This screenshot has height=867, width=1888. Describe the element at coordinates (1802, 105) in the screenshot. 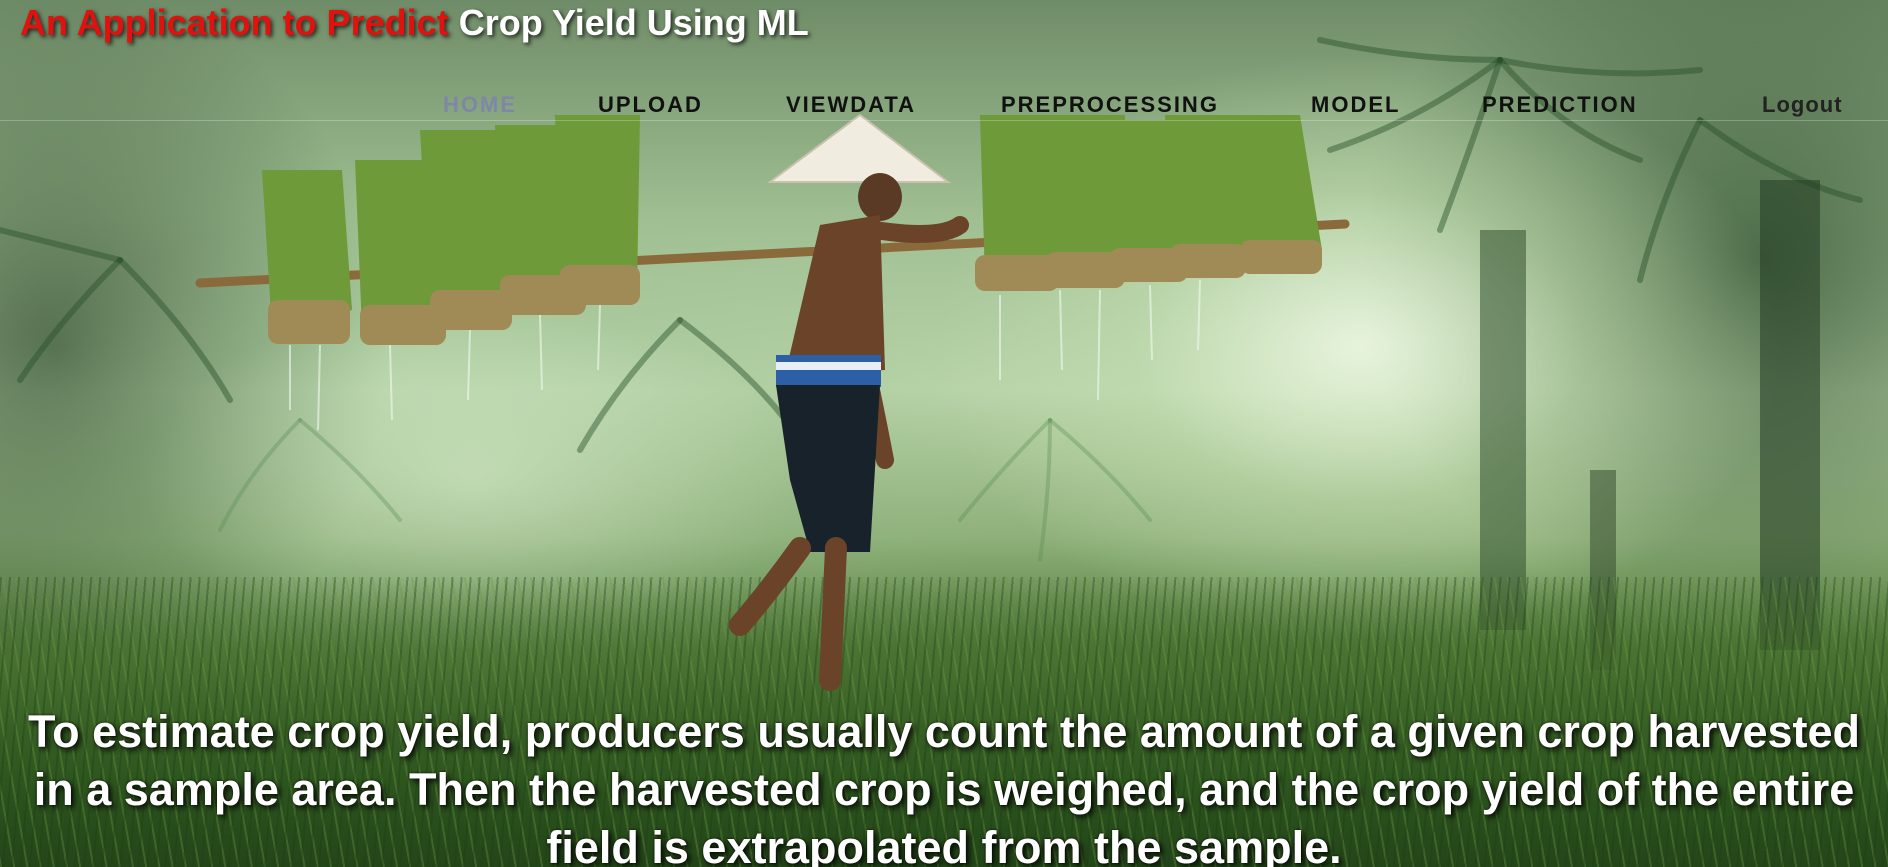

I see `logout-link: Logout` at that location.